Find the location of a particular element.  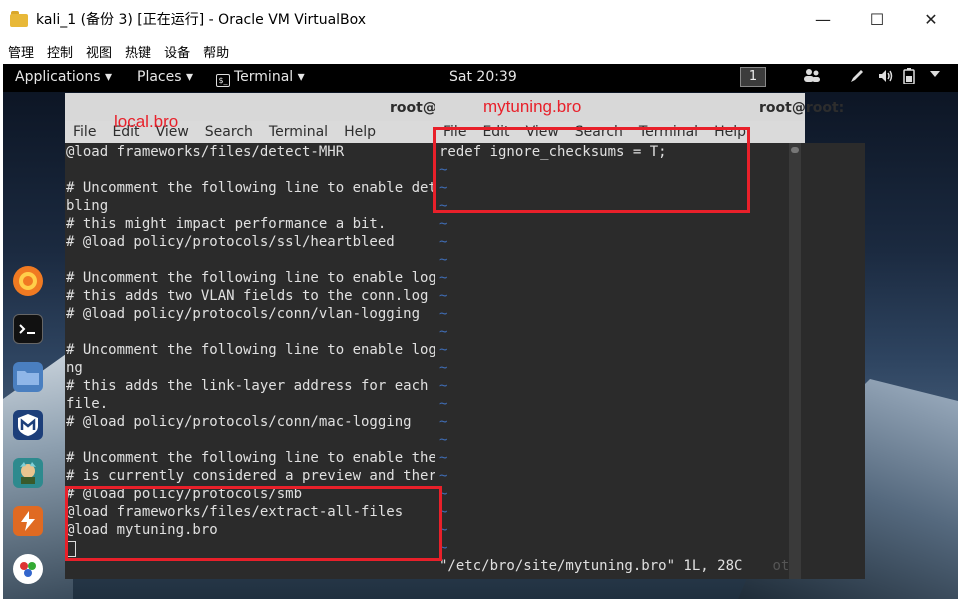

menu-view: 视图 is located at coordinates (99, 51).